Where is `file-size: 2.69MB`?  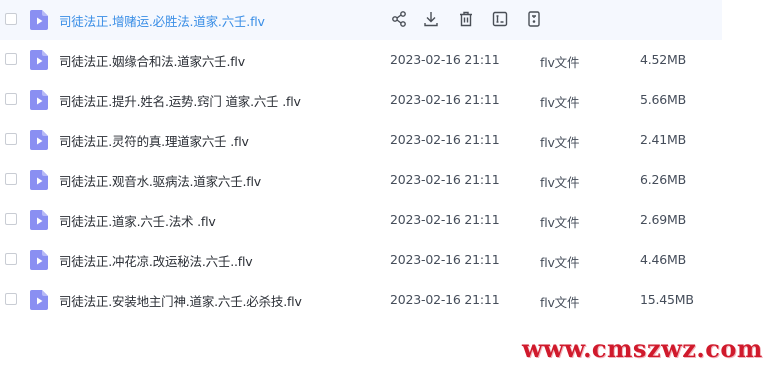
file-size: 2.69MB is located at coordinates (663, 219).